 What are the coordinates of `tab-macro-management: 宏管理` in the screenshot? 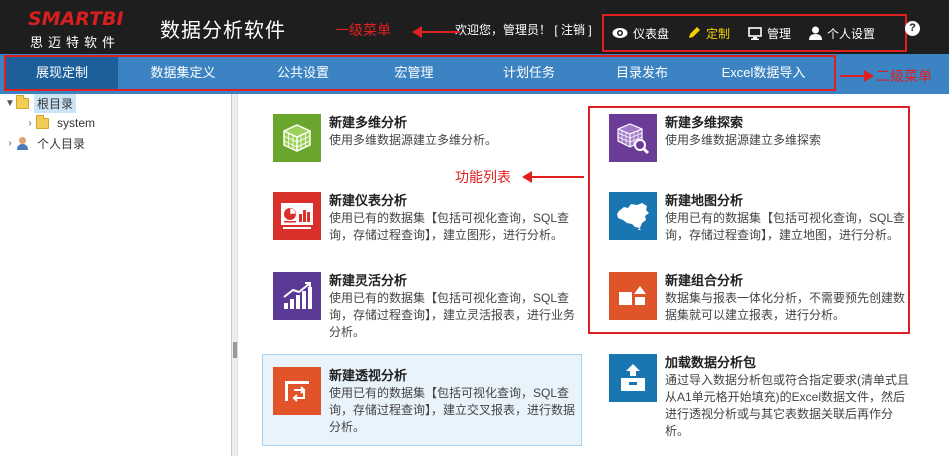 It's located at (414, 73).